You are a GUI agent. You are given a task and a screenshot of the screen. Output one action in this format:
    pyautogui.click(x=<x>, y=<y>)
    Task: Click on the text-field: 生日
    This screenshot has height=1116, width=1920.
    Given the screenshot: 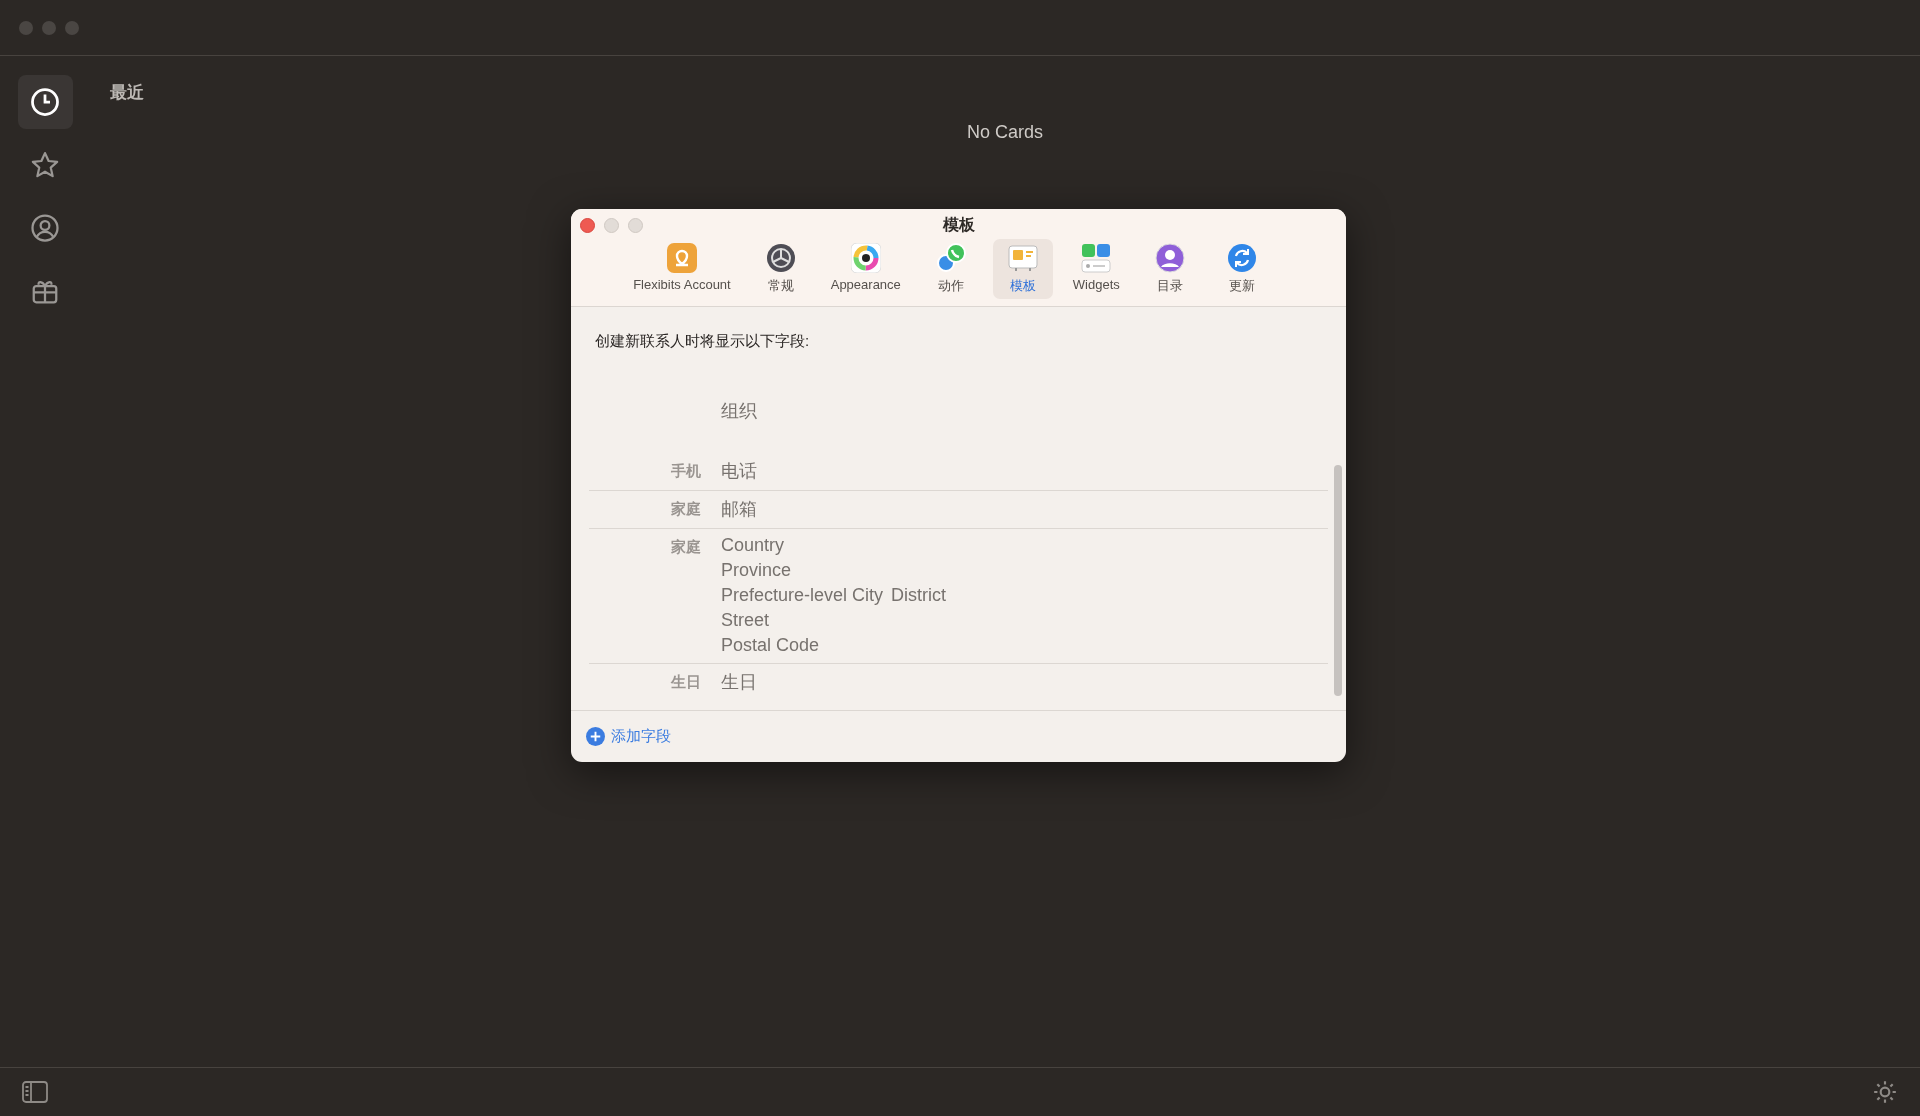 What is the action you would take?
    pyautogui.click(x=739, y=682)
    